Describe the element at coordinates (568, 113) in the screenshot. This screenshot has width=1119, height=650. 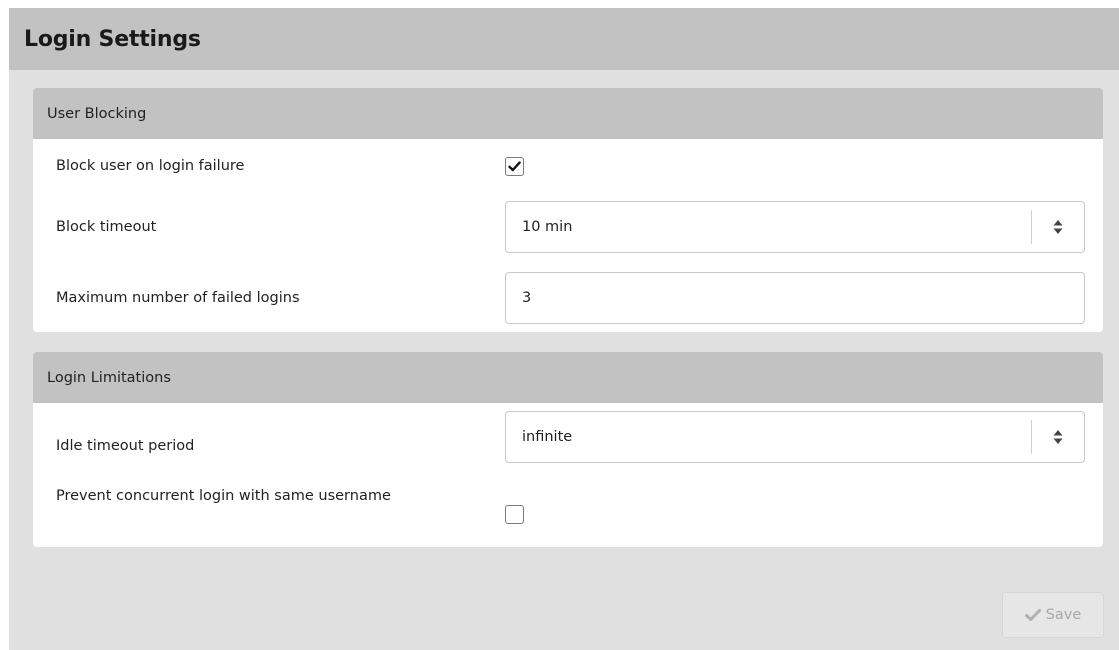
I see `user-blocking-header: User Blocking` at that location.